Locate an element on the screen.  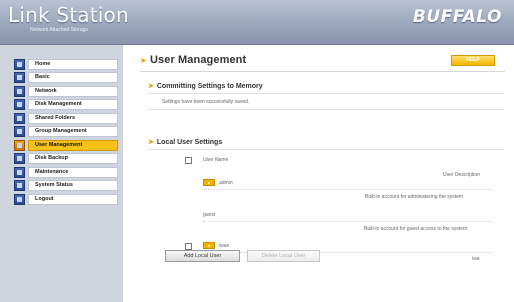
sidebar-item-label: Group Management is located at coordinates (73, 131).